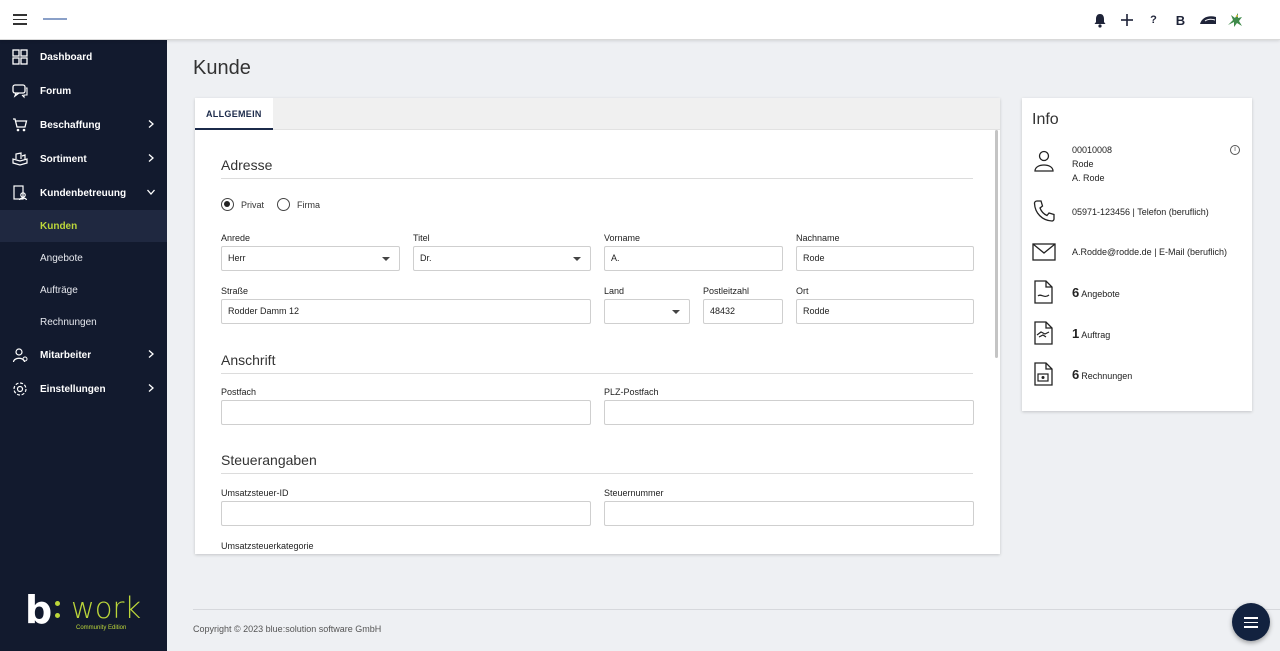 This screenshot has width=1280, height=651. I want to click on sidebar-item-sortiment: Sortiment, so click(83, 159).